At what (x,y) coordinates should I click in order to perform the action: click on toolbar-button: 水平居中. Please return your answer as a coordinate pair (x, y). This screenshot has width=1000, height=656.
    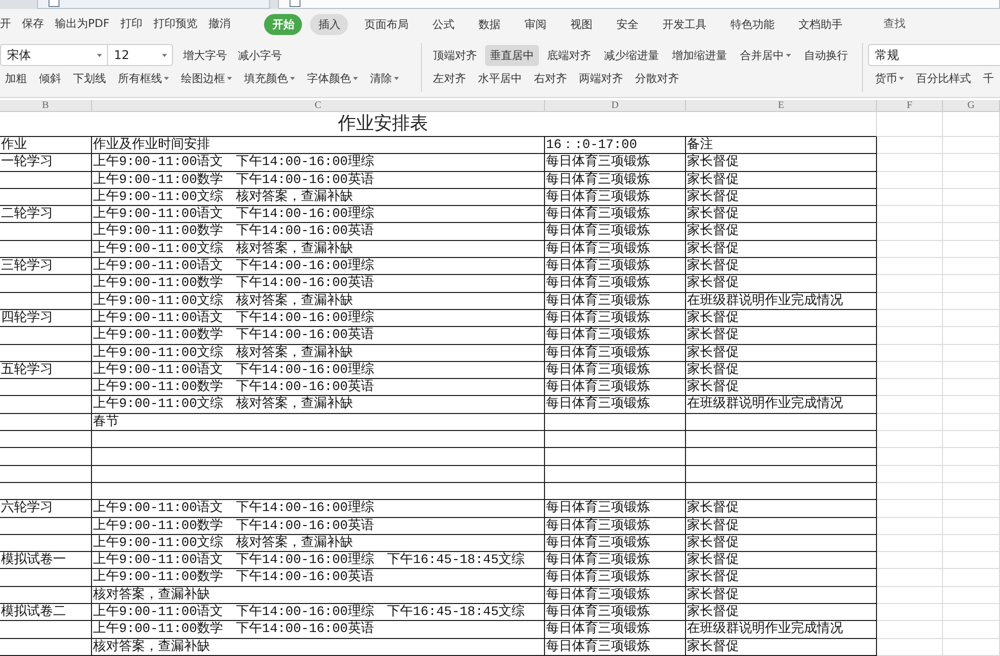
    Looking at the image, I should click on (500, 78).